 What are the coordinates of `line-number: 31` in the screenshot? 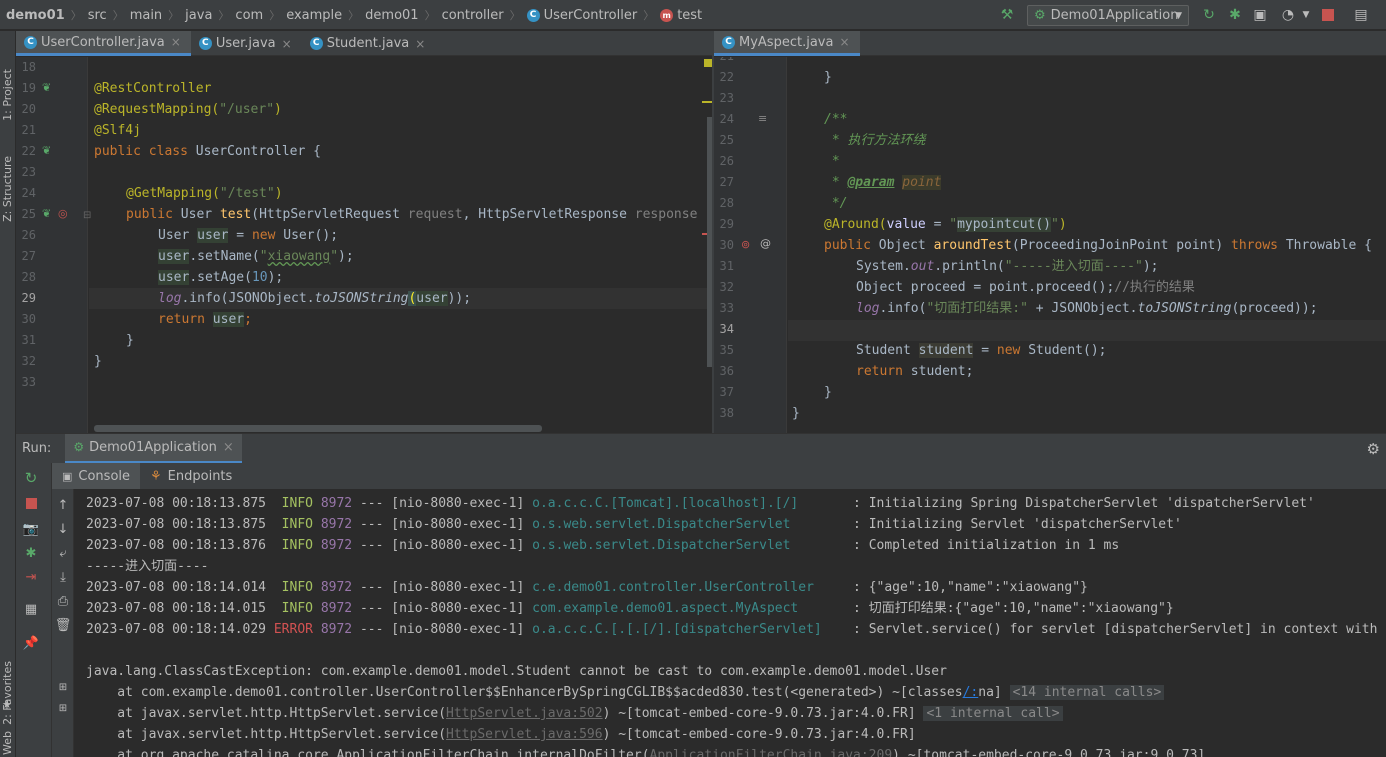 It's located at (726, 266).